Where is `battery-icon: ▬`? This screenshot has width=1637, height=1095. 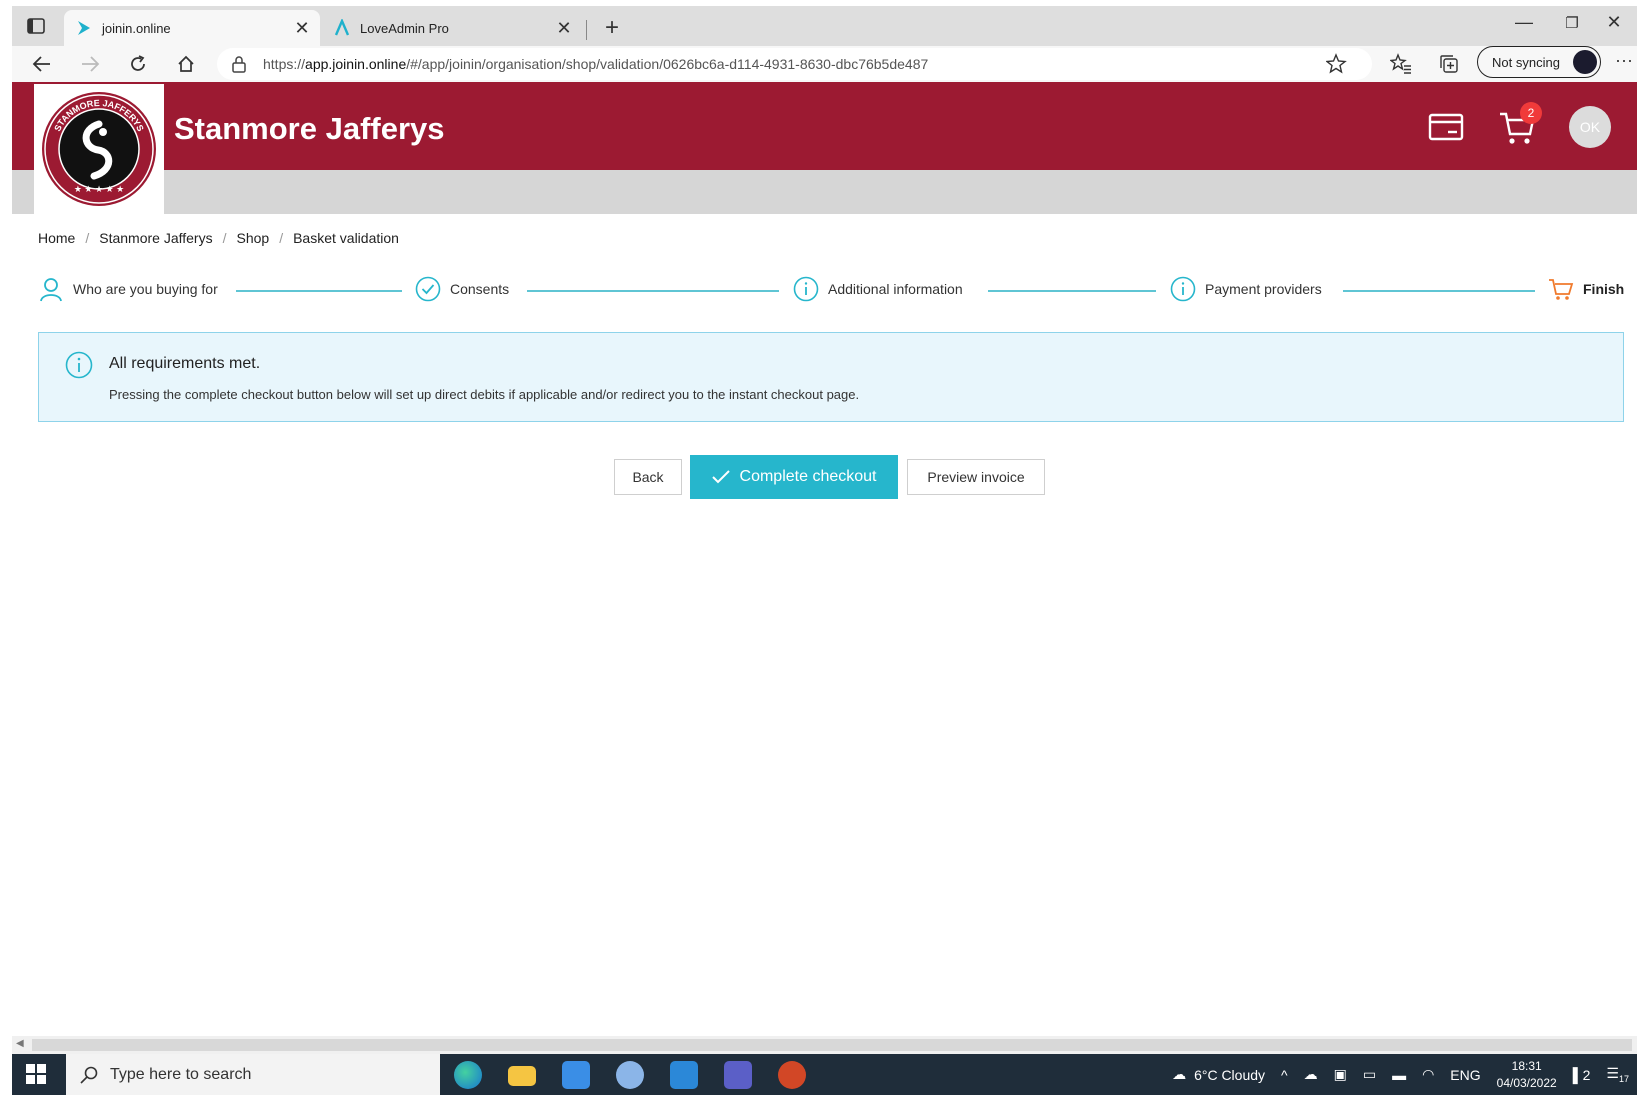
battery-icon: ▬ is located at coordinates (1399, 1075).